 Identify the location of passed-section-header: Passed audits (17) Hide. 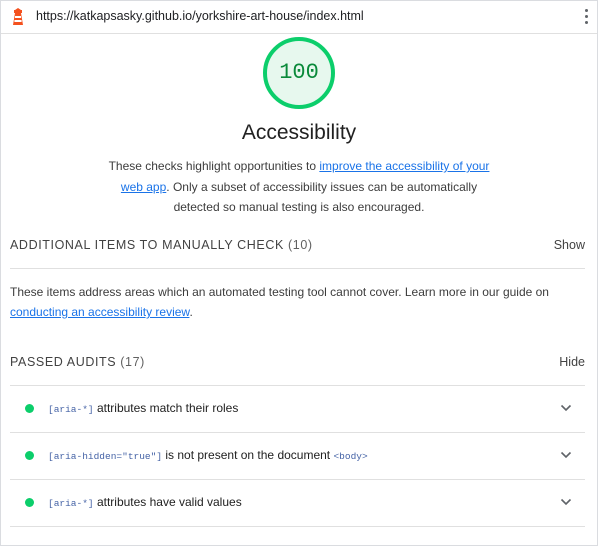
(297, 365).